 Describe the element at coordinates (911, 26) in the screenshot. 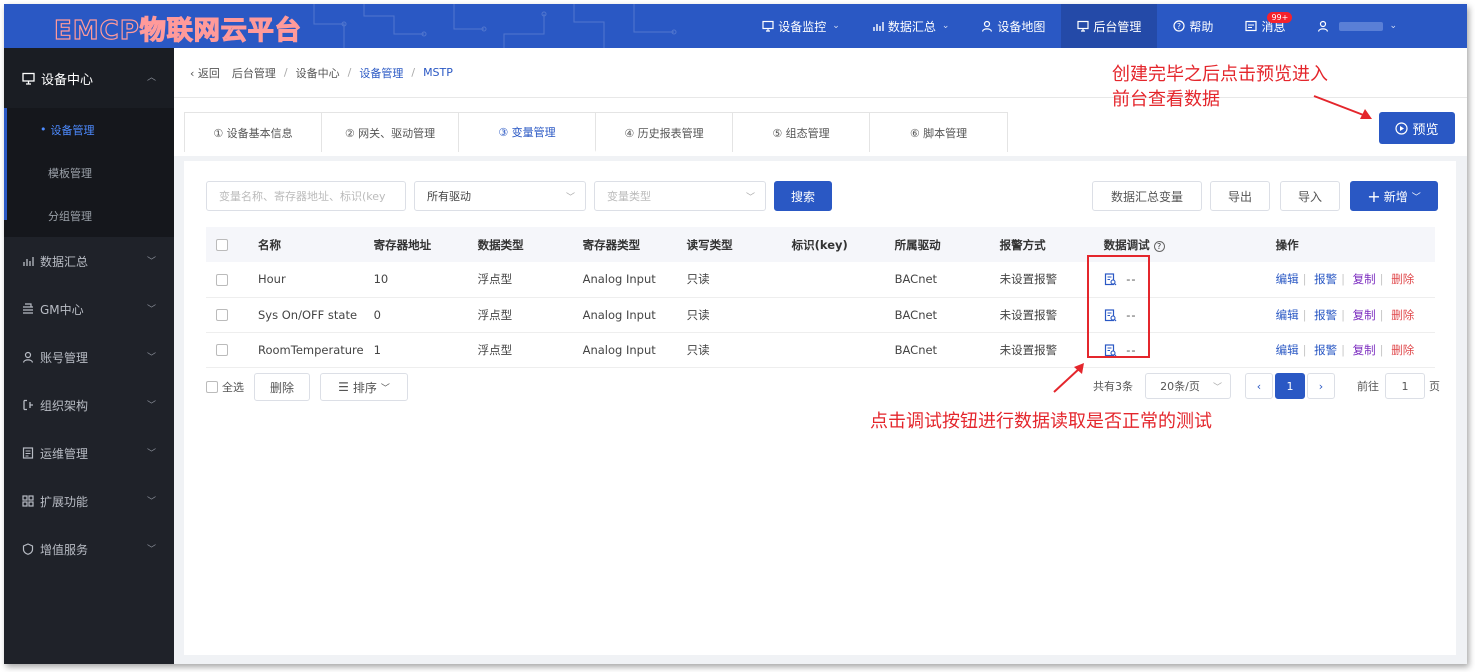

I see `nav-data-summary: 数据汇总 ⌄` at that location.